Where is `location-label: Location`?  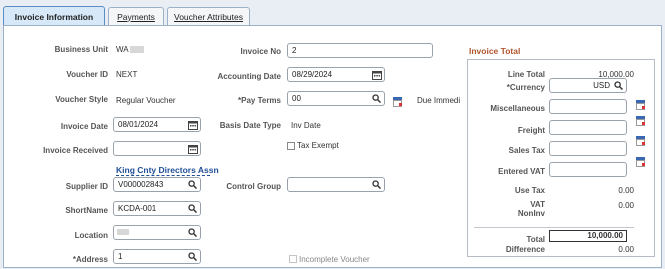
location-label: Location is located at coordinates (91, 235).